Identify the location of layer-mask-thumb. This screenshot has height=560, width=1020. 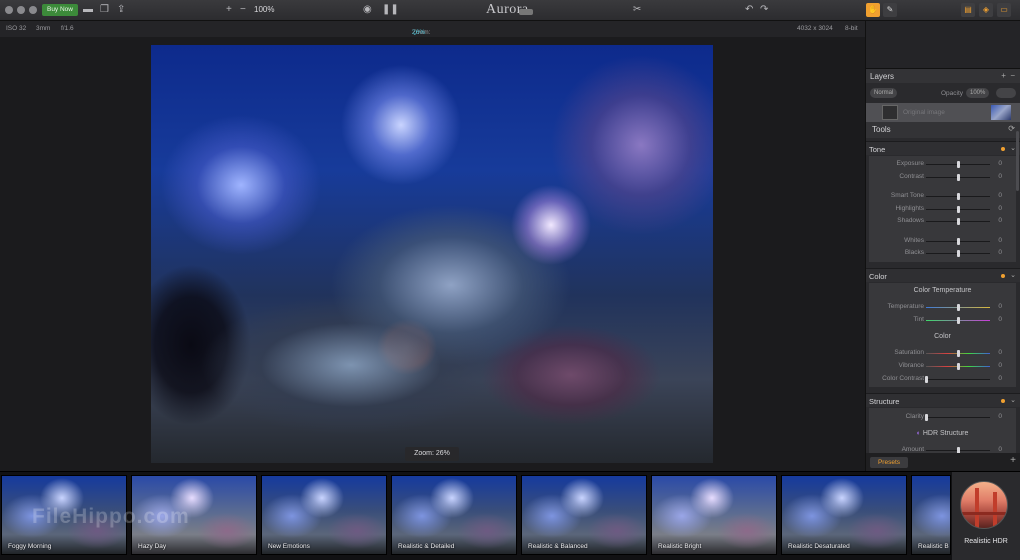
(890, 112).